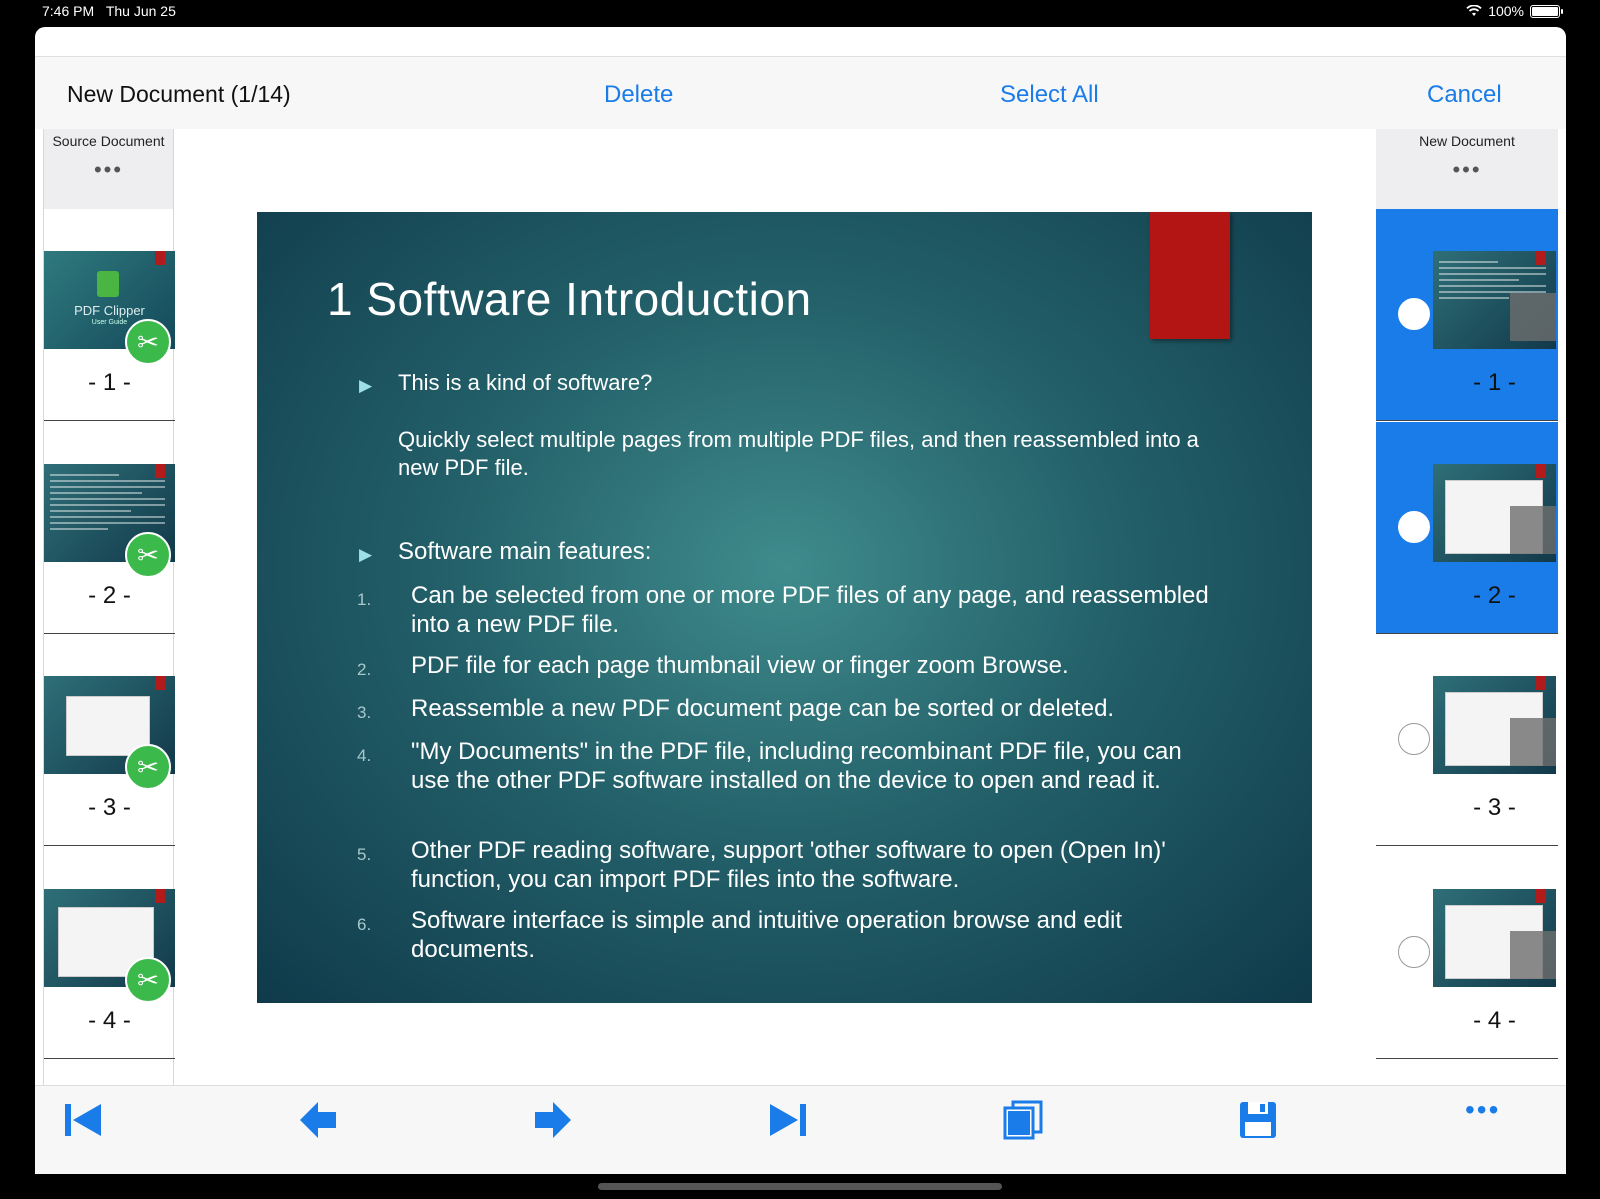 Image resolution: width=1600 pixels, height=1199 pixels. Describe the element at coordinates (1546, 11) in the screenshot. I see `battery-icon` at that location.